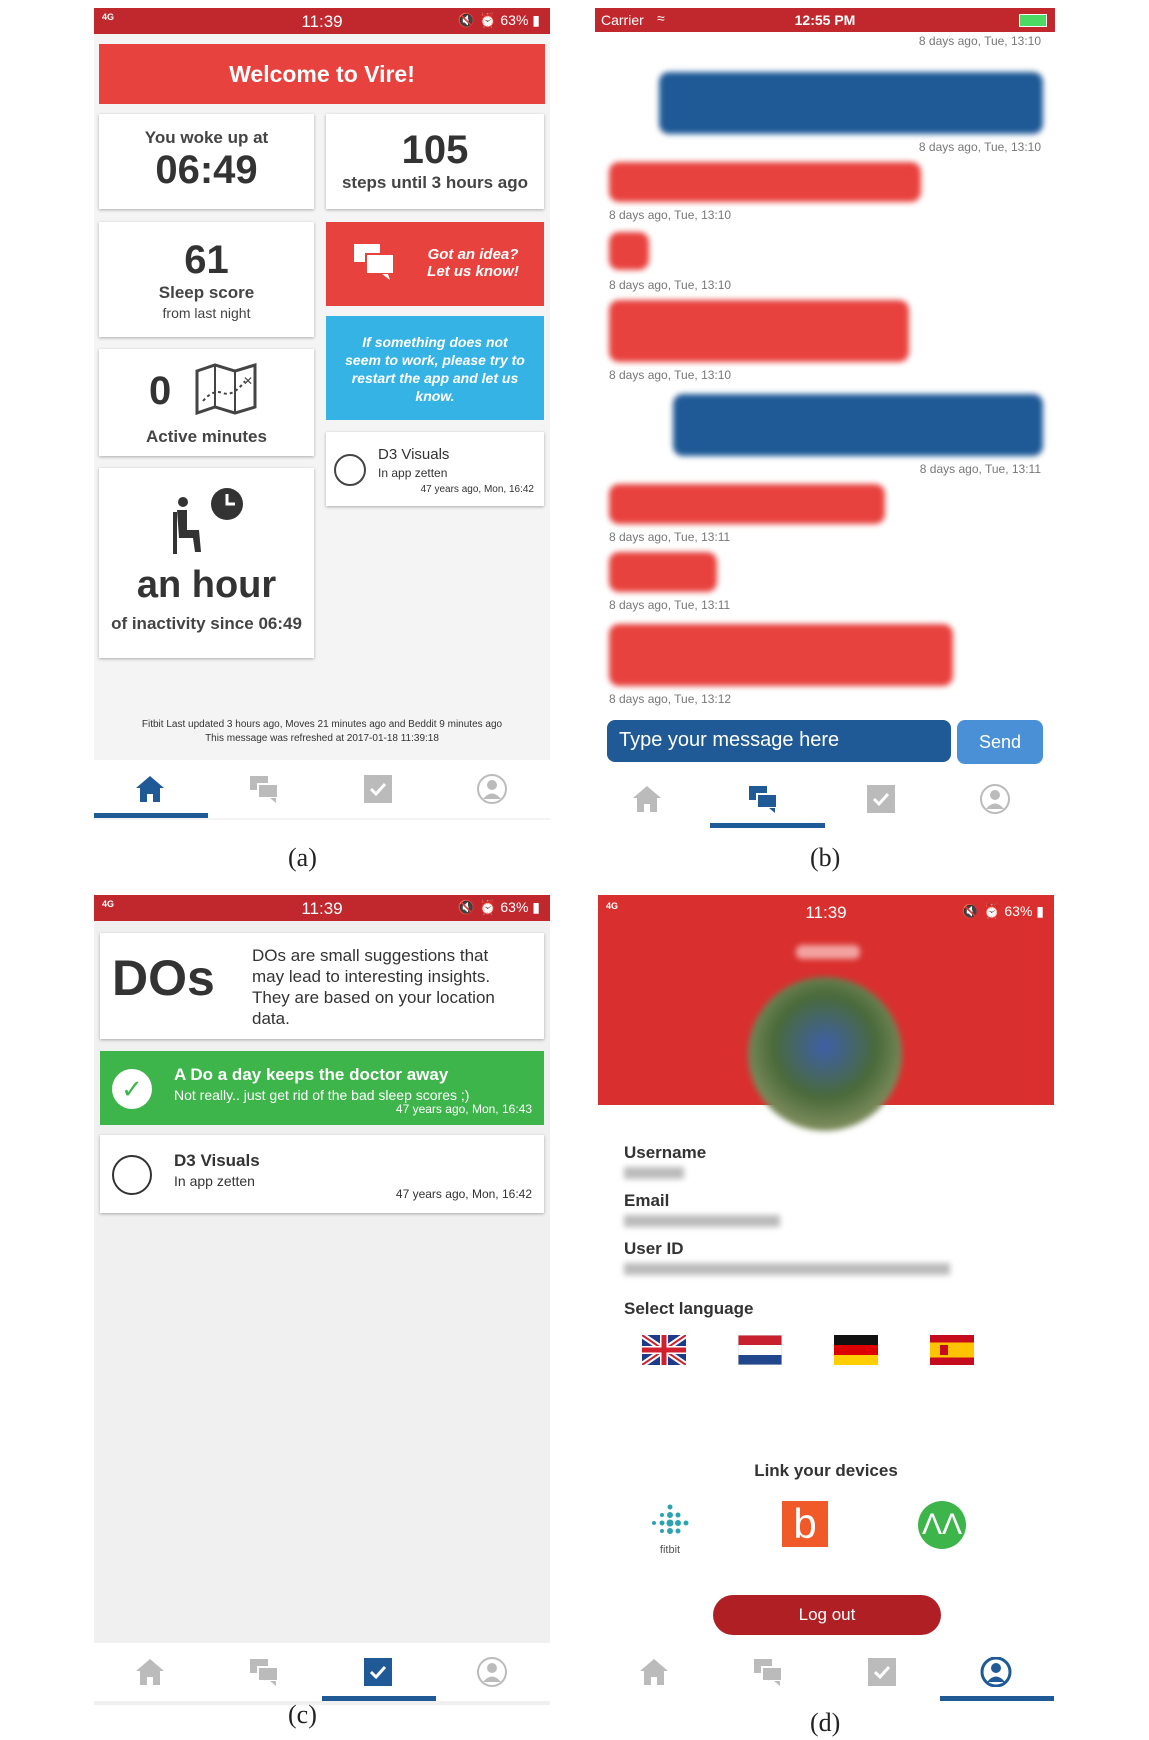 This screenshot has height=1740, width=1149. I want to click on username-label: Username, so click(665, 1152).